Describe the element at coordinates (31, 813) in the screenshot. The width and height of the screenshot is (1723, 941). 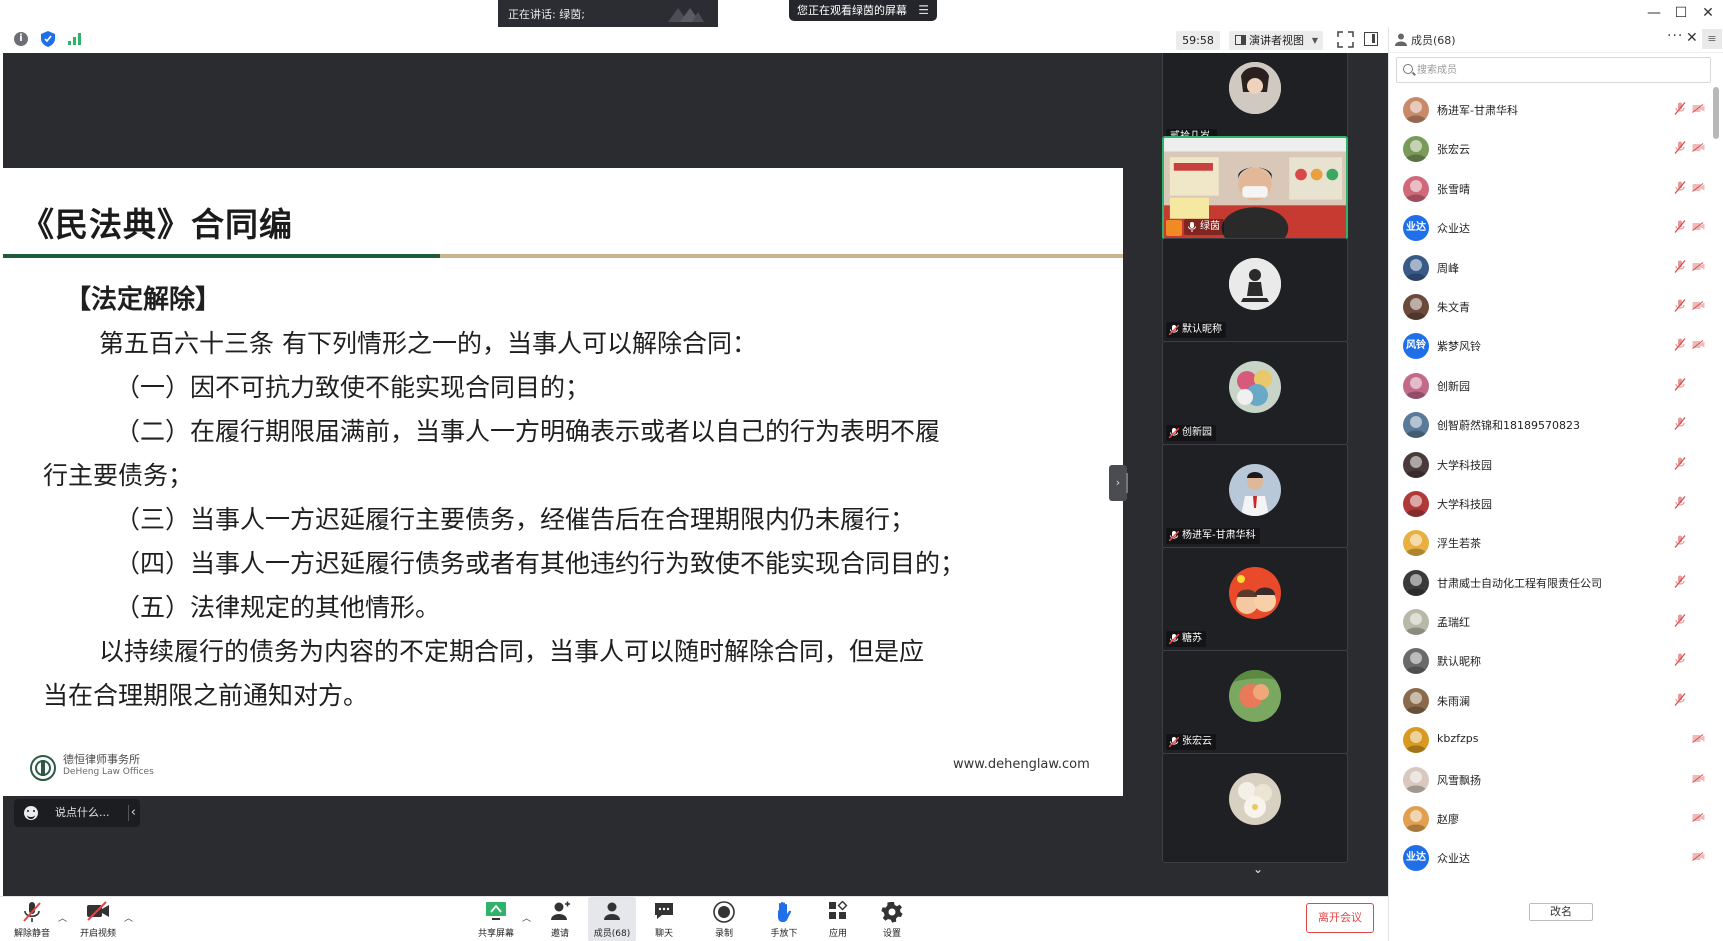
I see `emoji-icon` at that location.